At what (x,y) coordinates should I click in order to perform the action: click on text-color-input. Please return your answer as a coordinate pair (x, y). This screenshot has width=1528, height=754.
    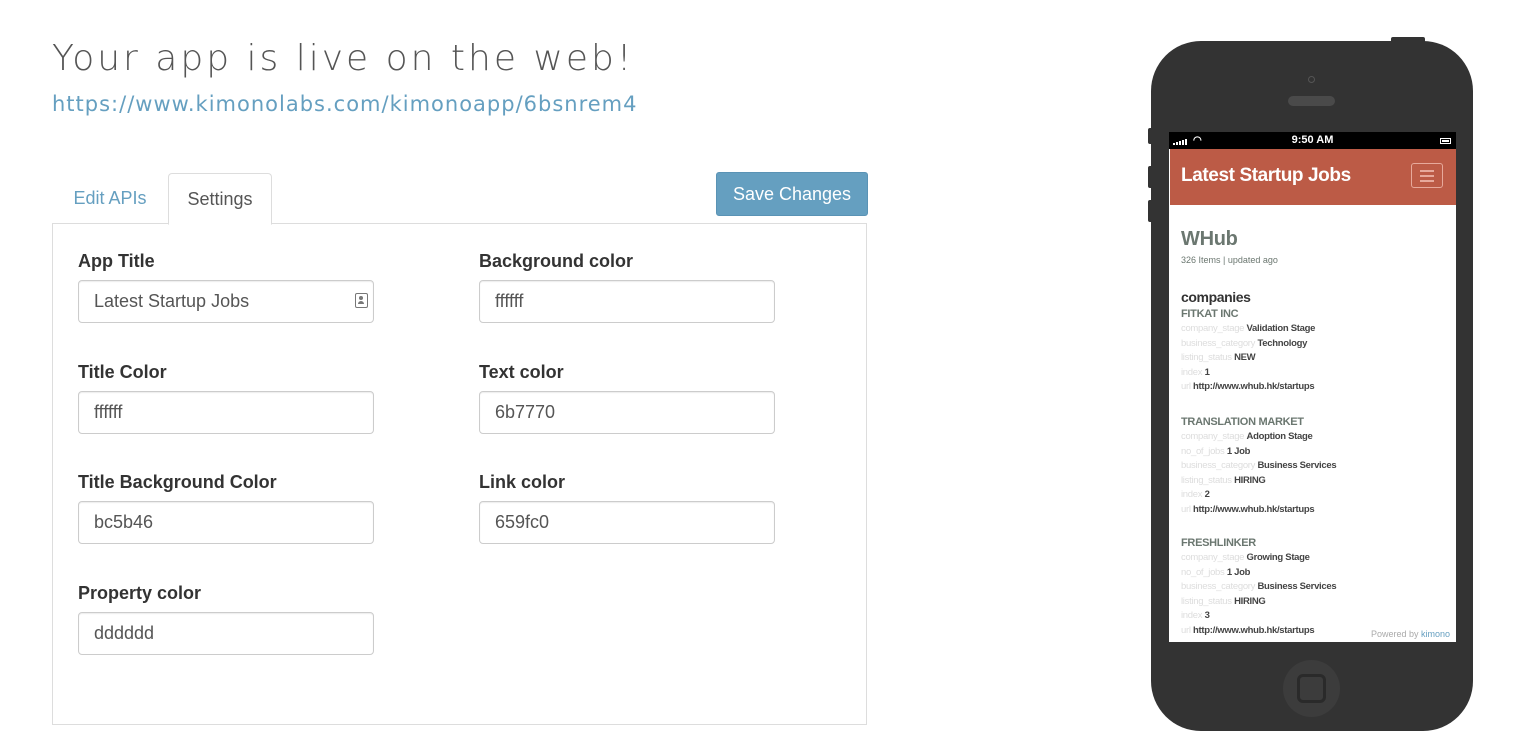
    Looking at the image, I should click on (627, 412).